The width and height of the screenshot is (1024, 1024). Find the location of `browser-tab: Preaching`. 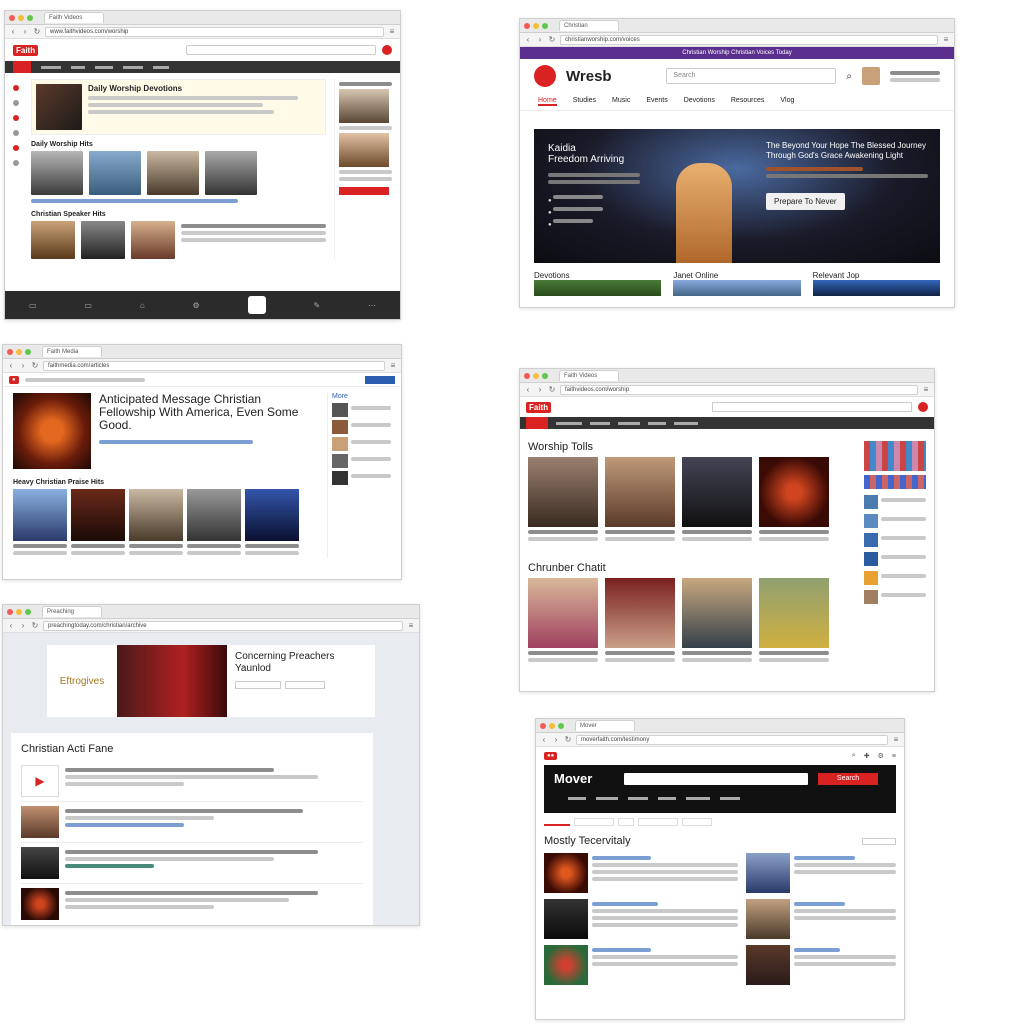

browser-tab: Preaching is located at coordinates (72, 611).